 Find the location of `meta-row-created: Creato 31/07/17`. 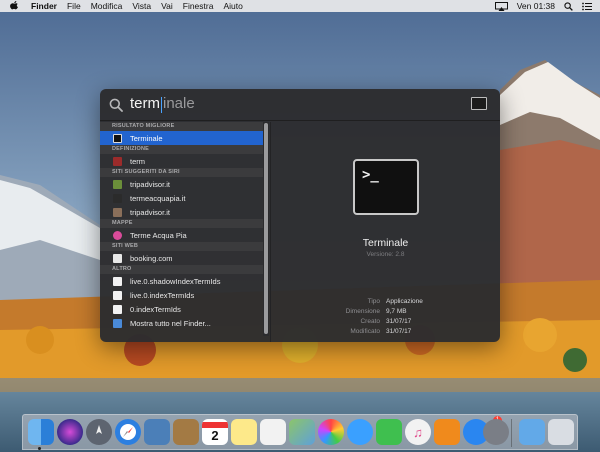

meta-row-created: Creato 31/07/17 is located at coordinates (385, 322).